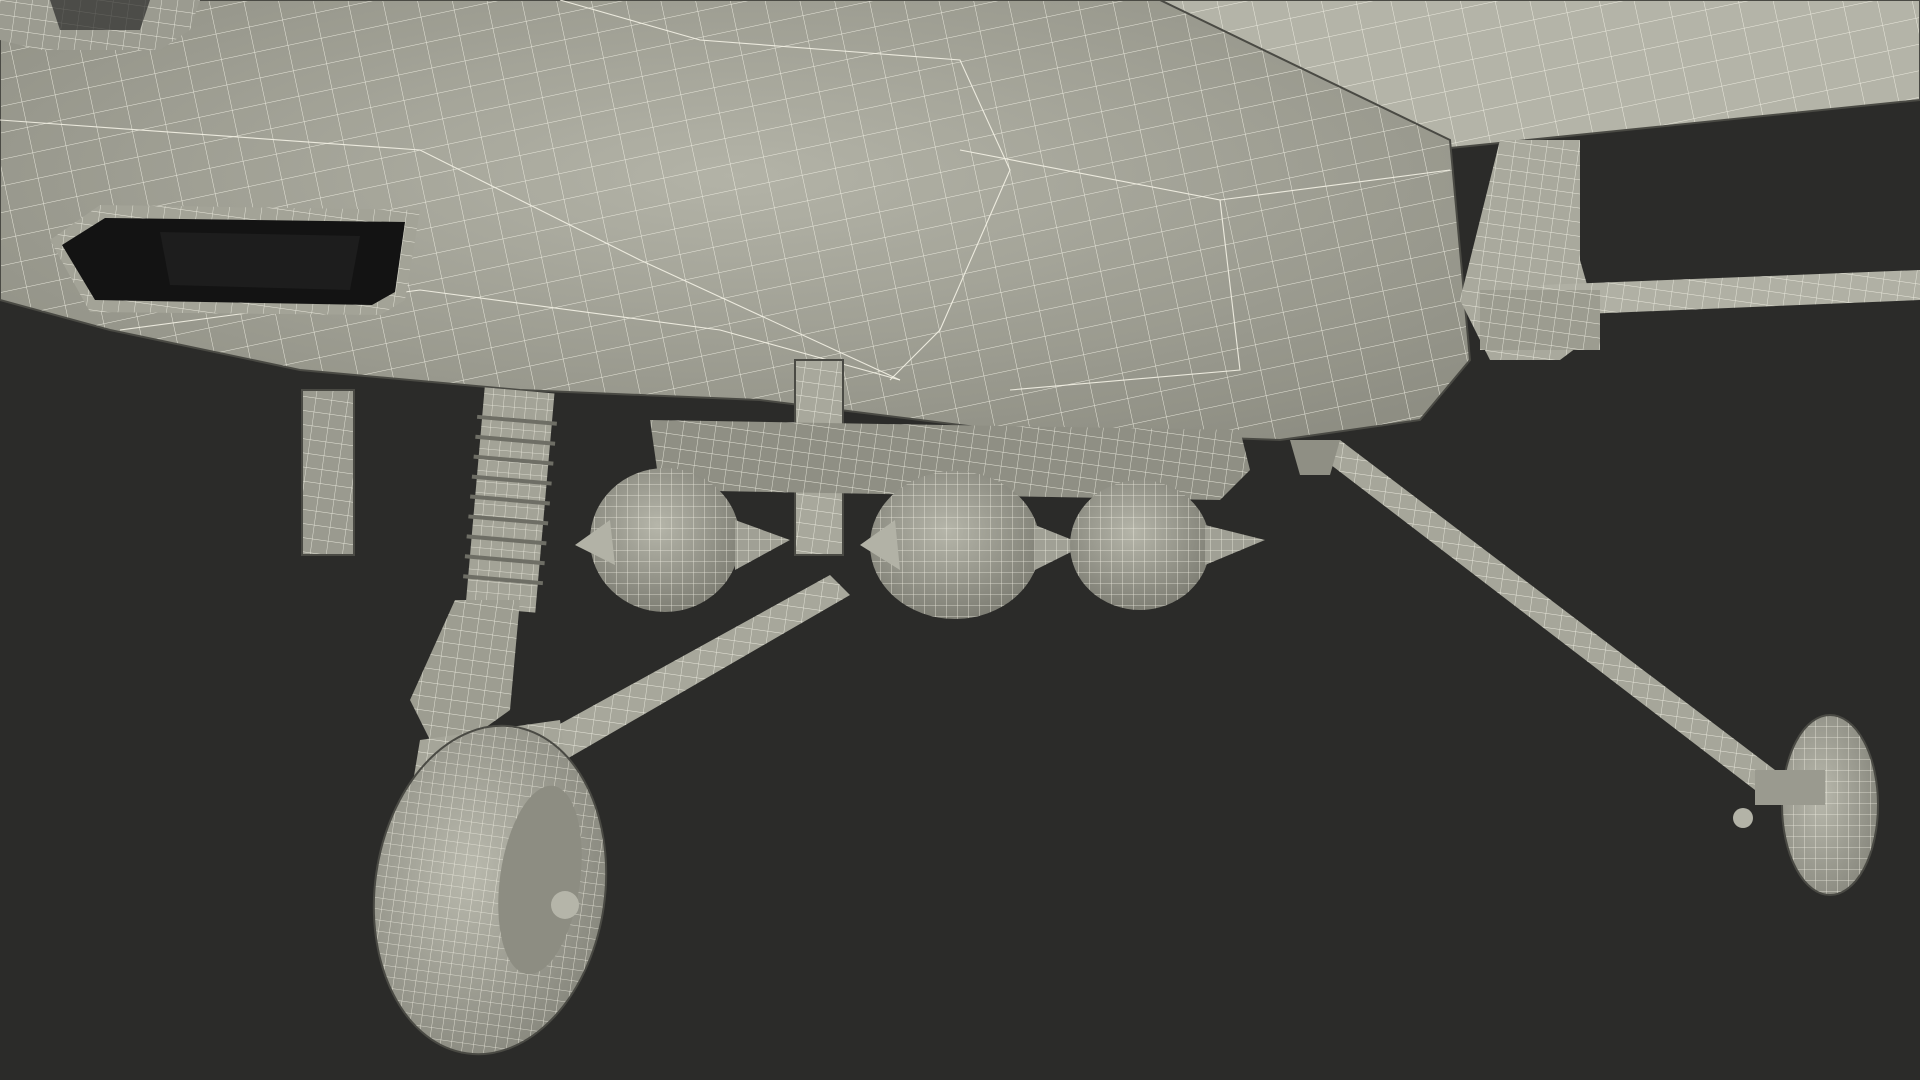  Describe the element at coordinates (100, 25) in the screenshot. I see `engine-hub` at that location.